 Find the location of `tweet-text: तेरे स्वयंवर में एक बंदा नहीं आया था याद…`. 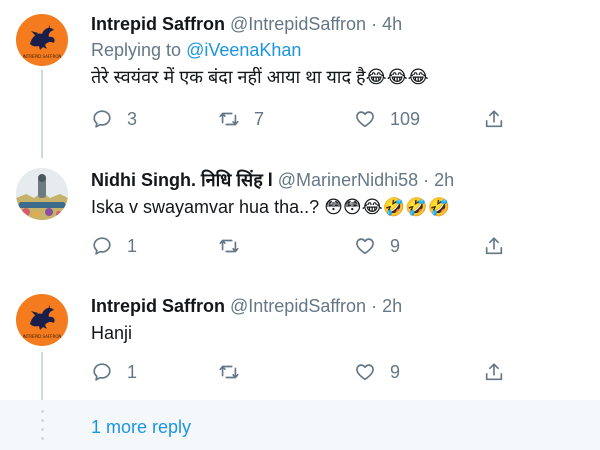

tweet-text: तेरे स्वयंवर में एक बंदा नहीं आया था याद… is located at coordinates (260, 77).